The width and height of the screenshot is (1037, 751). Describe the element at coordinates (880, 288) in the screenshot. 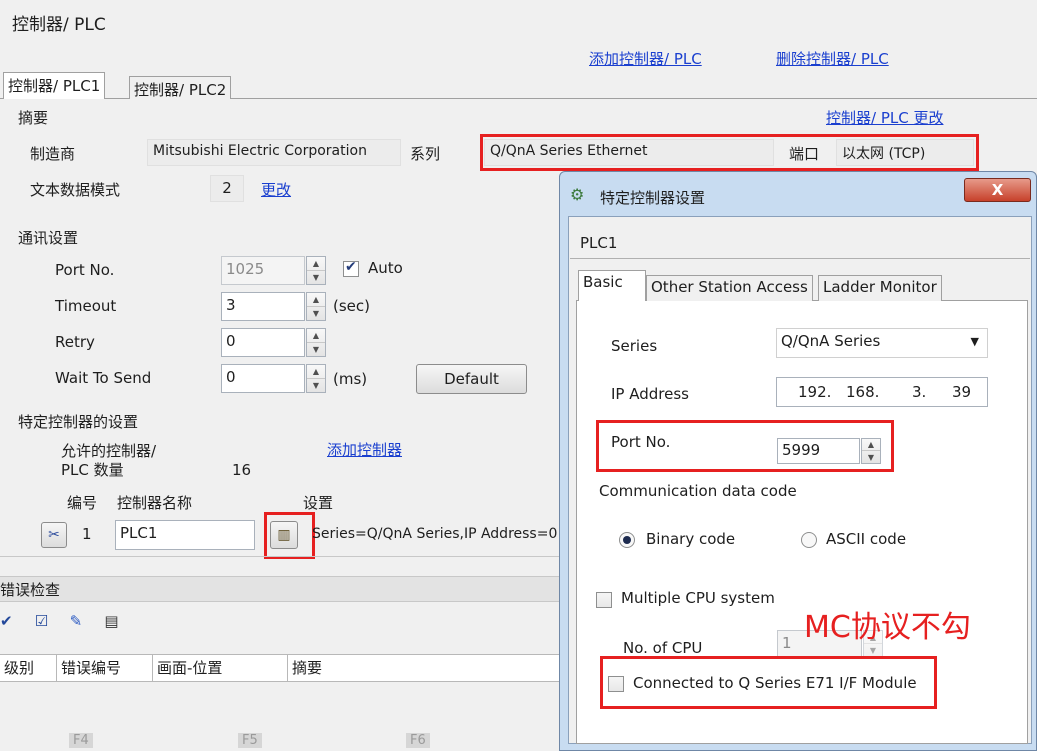

I see `tab-ladder-monitor: Ladder Monitor` at that location.